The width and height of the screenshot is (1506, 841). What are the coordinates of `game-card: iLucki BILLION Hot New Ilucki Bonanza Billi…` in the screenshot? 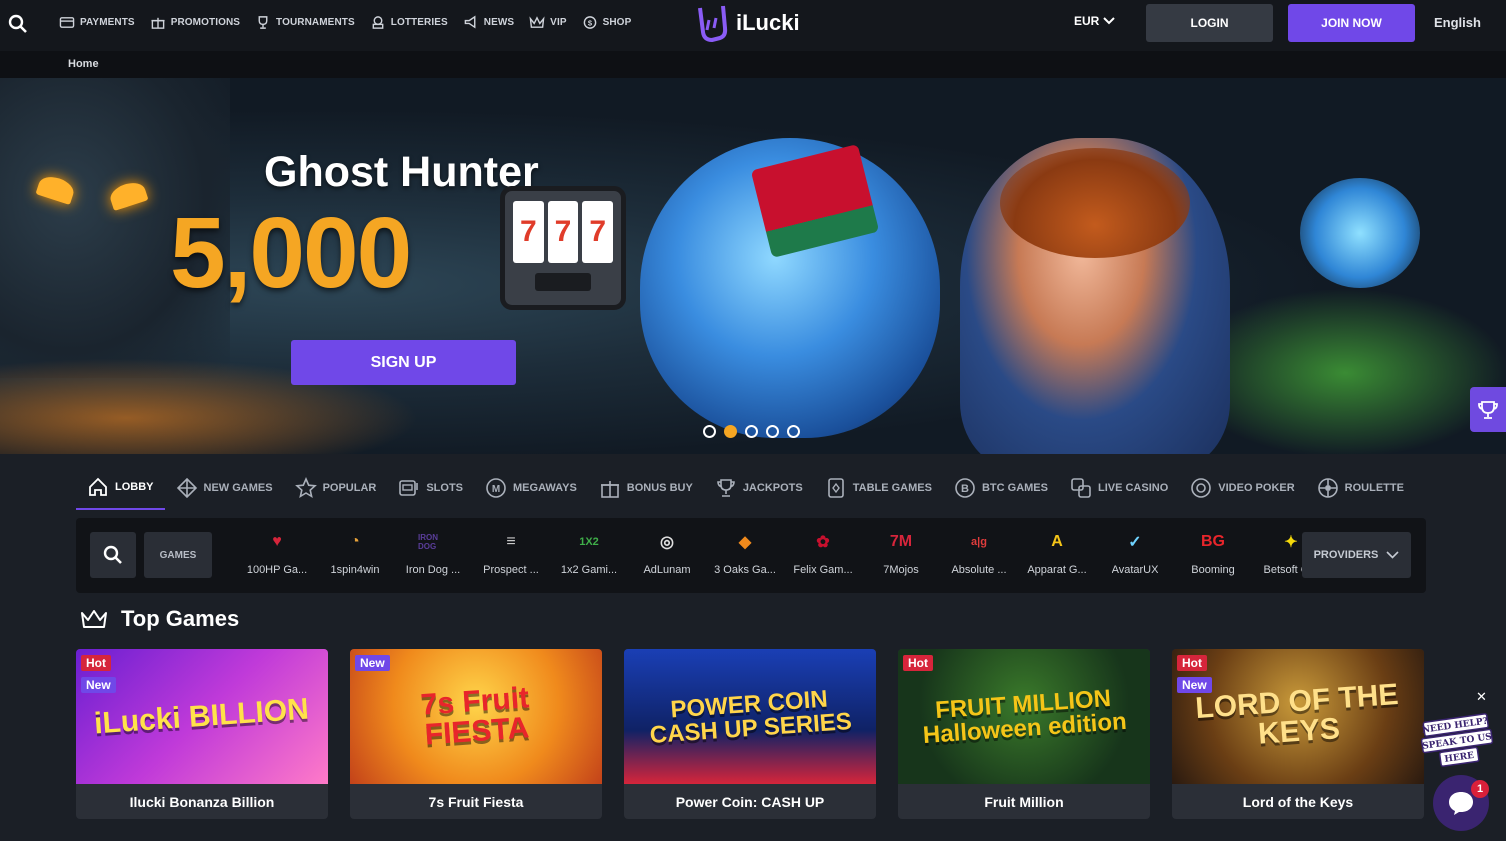 It's located at (202, 734).